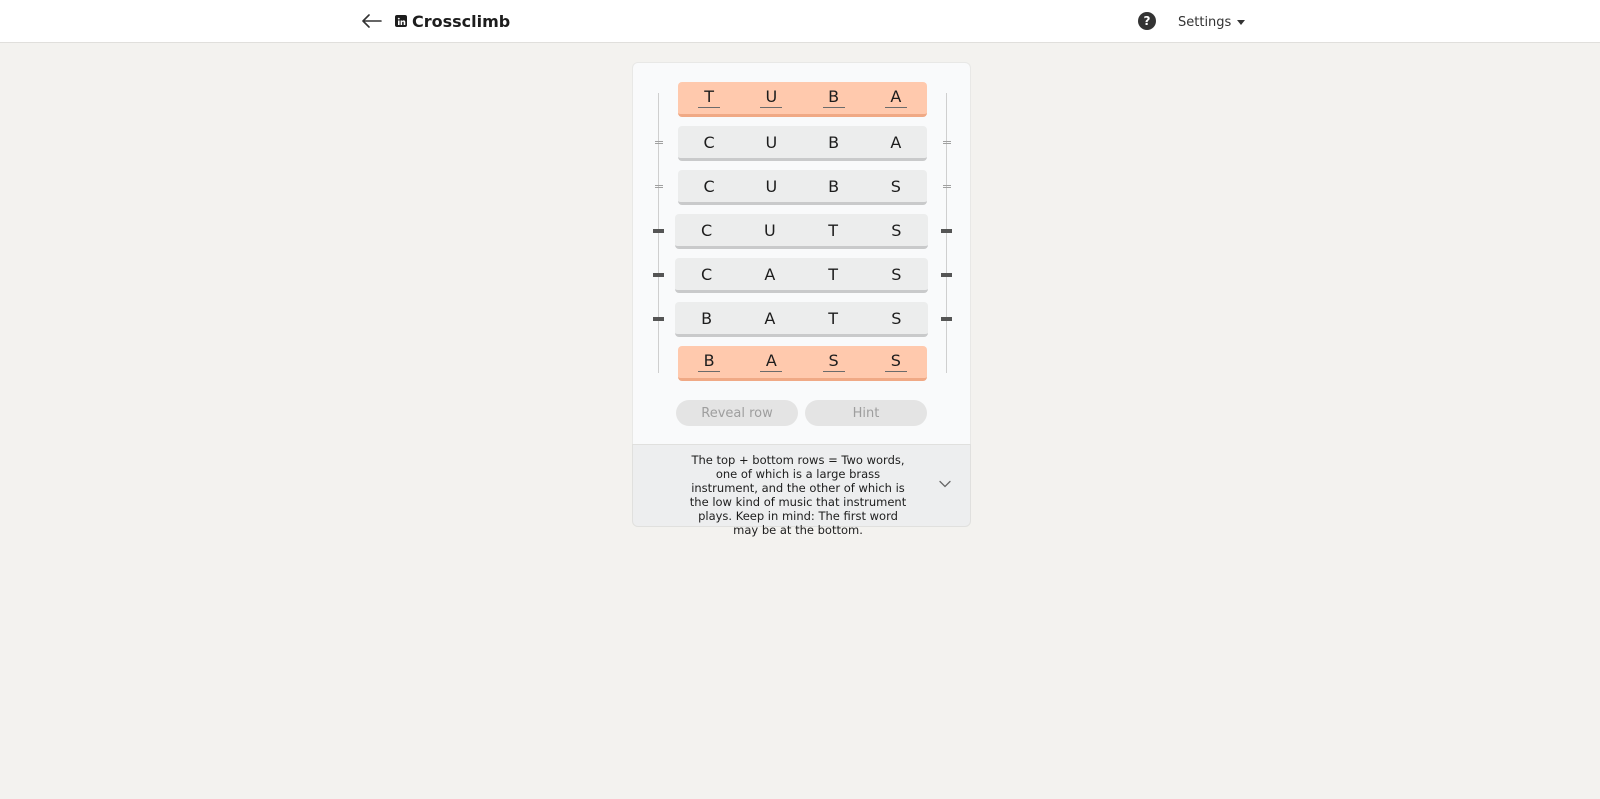  I want to click on locked-word-row: TUBA, so click(802, 99).